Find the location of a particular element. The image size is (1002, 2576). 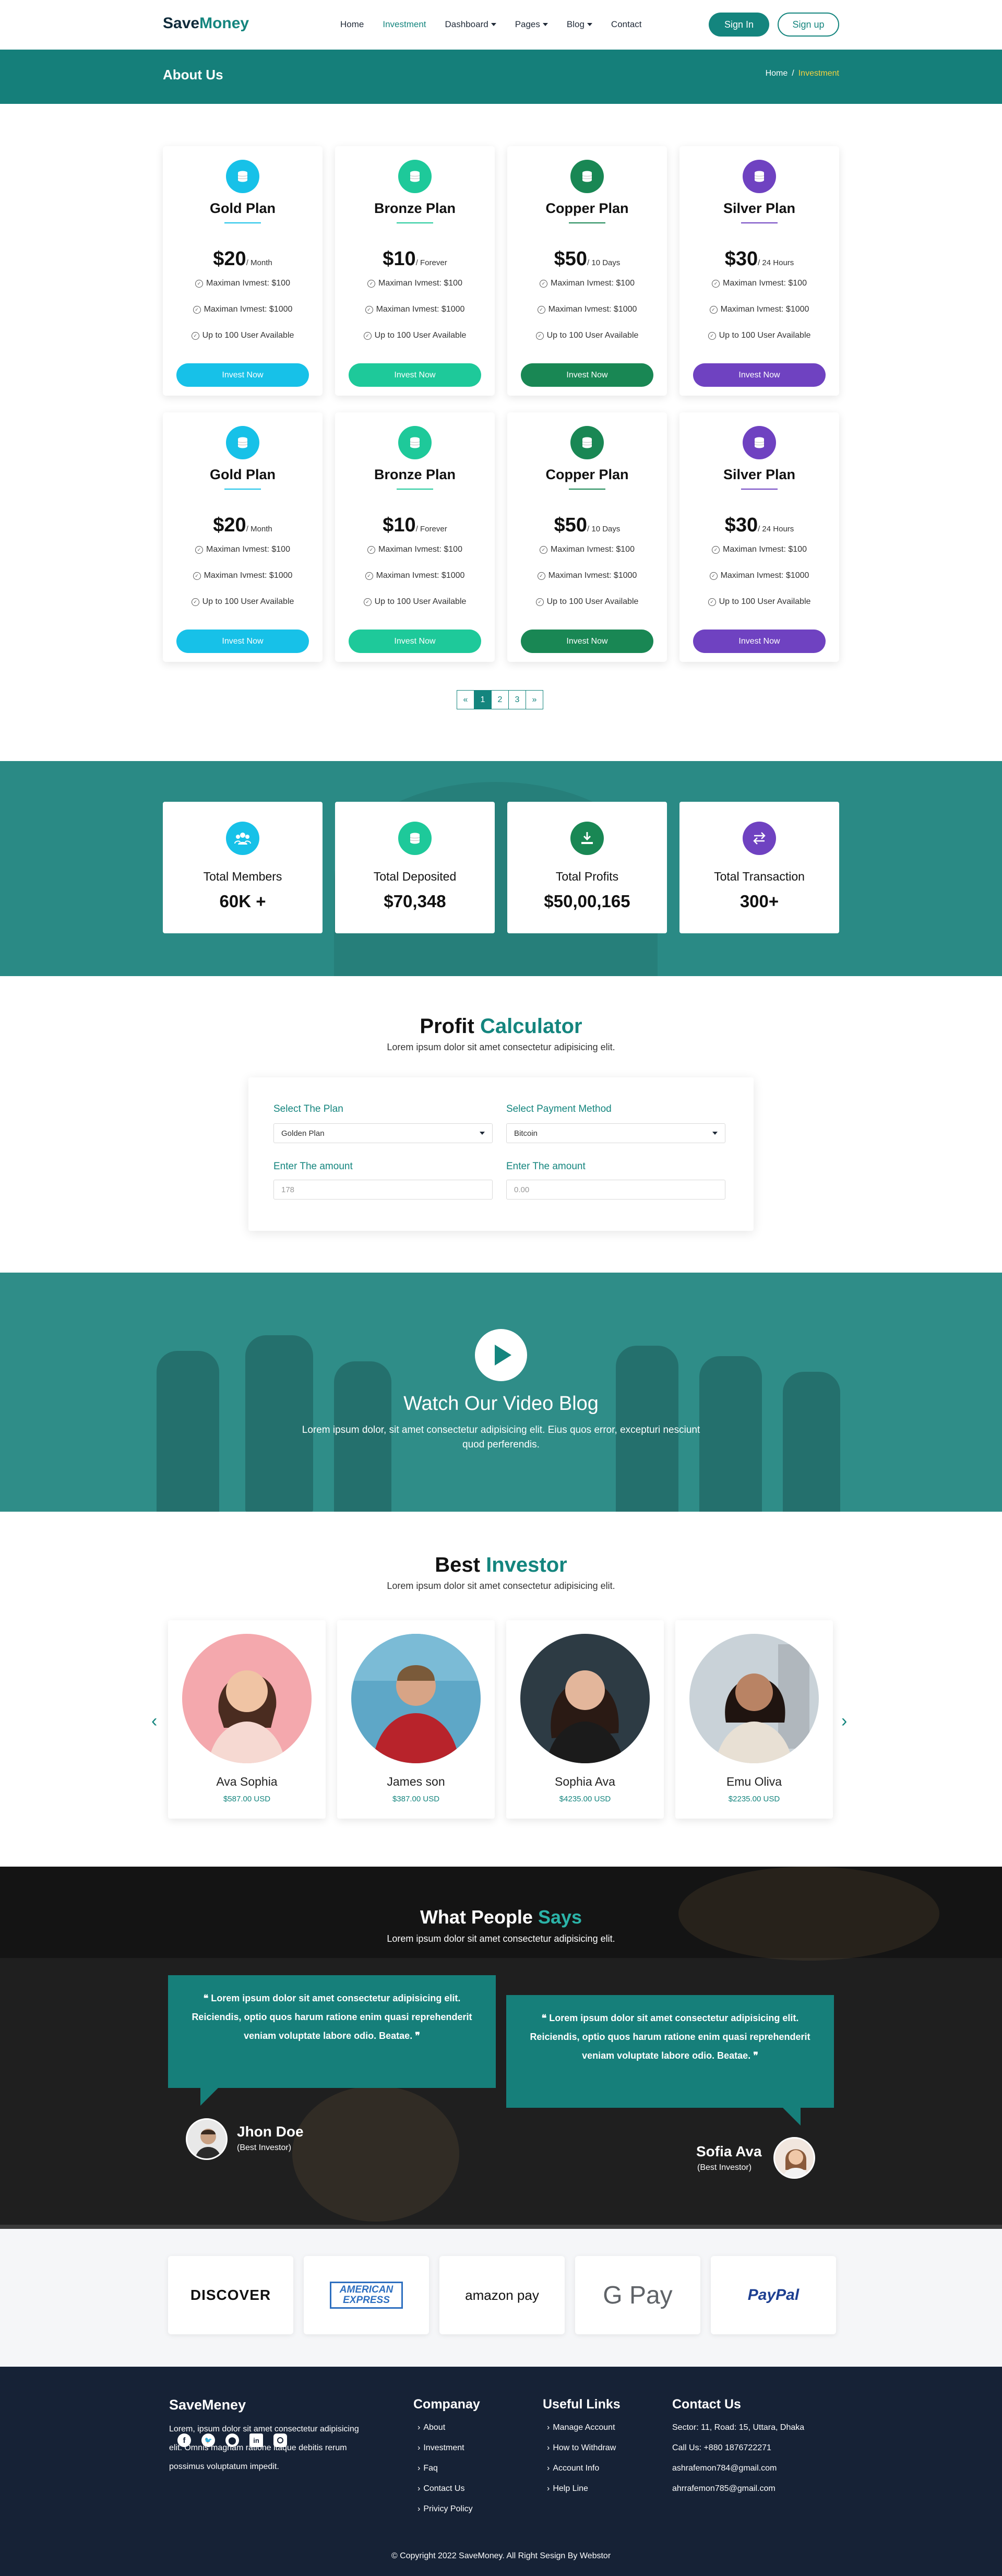

plan-label: Select The Plan is located at coordinates (308, 1108).